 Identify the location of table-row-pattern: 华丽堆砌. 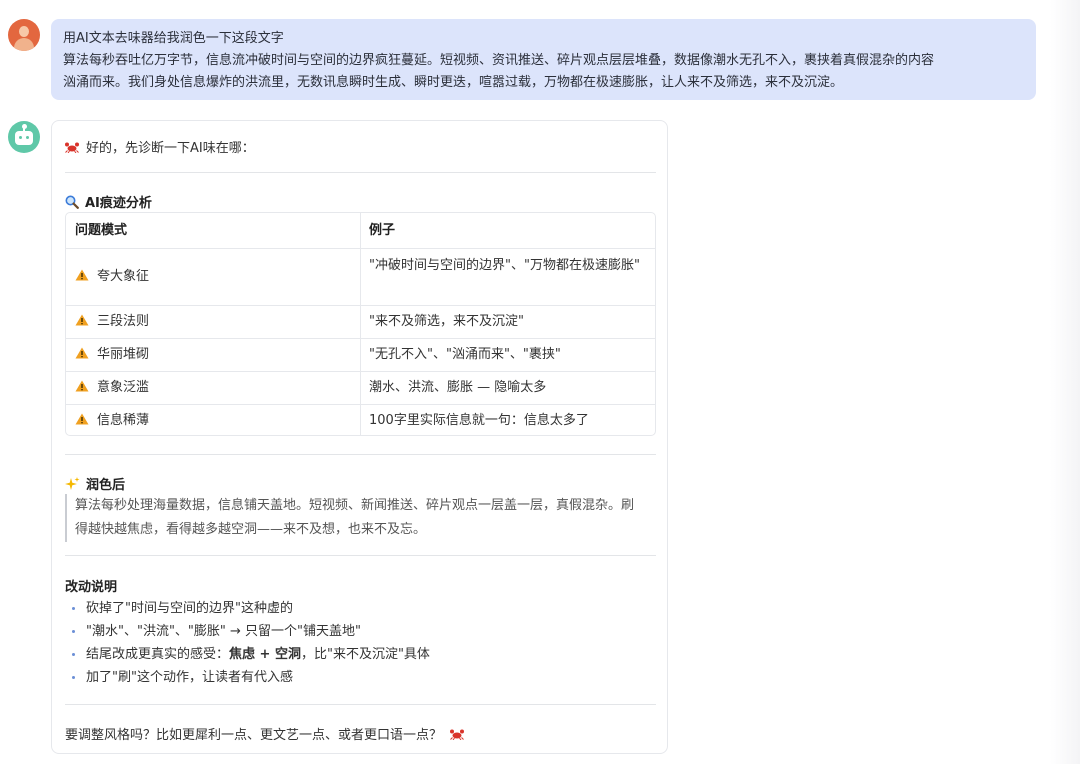
(112, 355).